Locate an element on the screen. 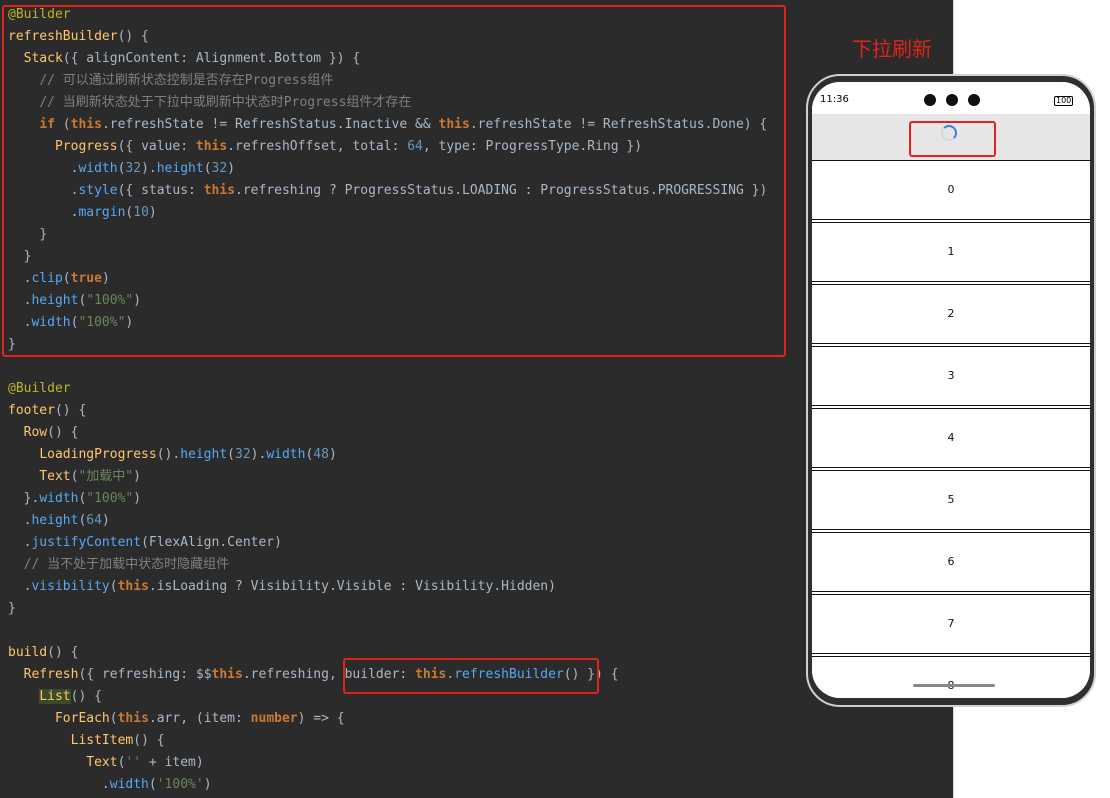 Image resolution: width=1110 pixels, height=798 pixels. list-item: 4 is located at coordinates (951, 438).